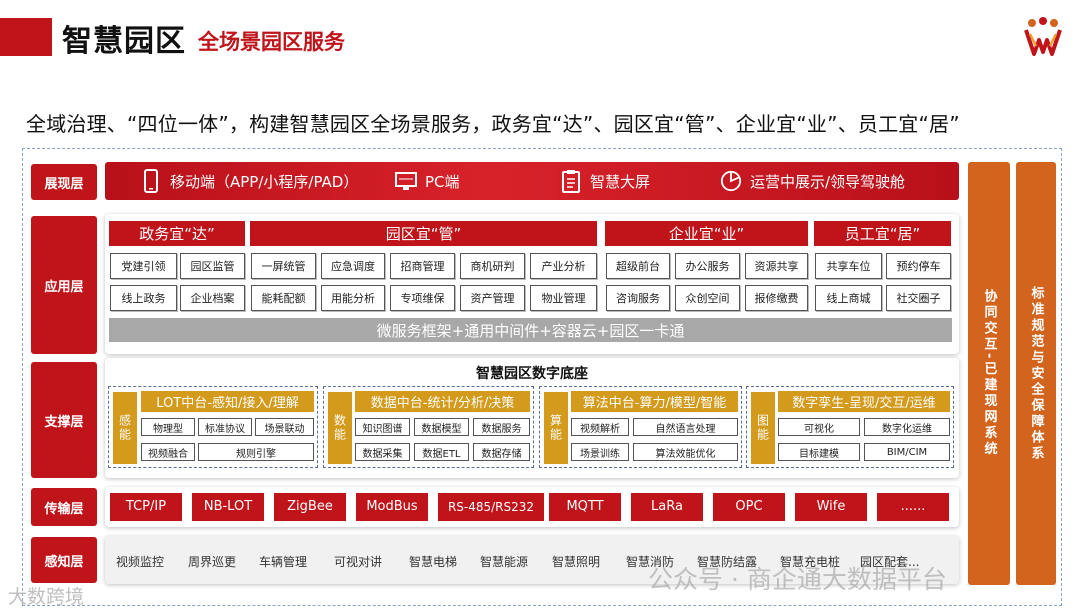  I want to click on perception-item: 智慧电梯, so click(433, 562).